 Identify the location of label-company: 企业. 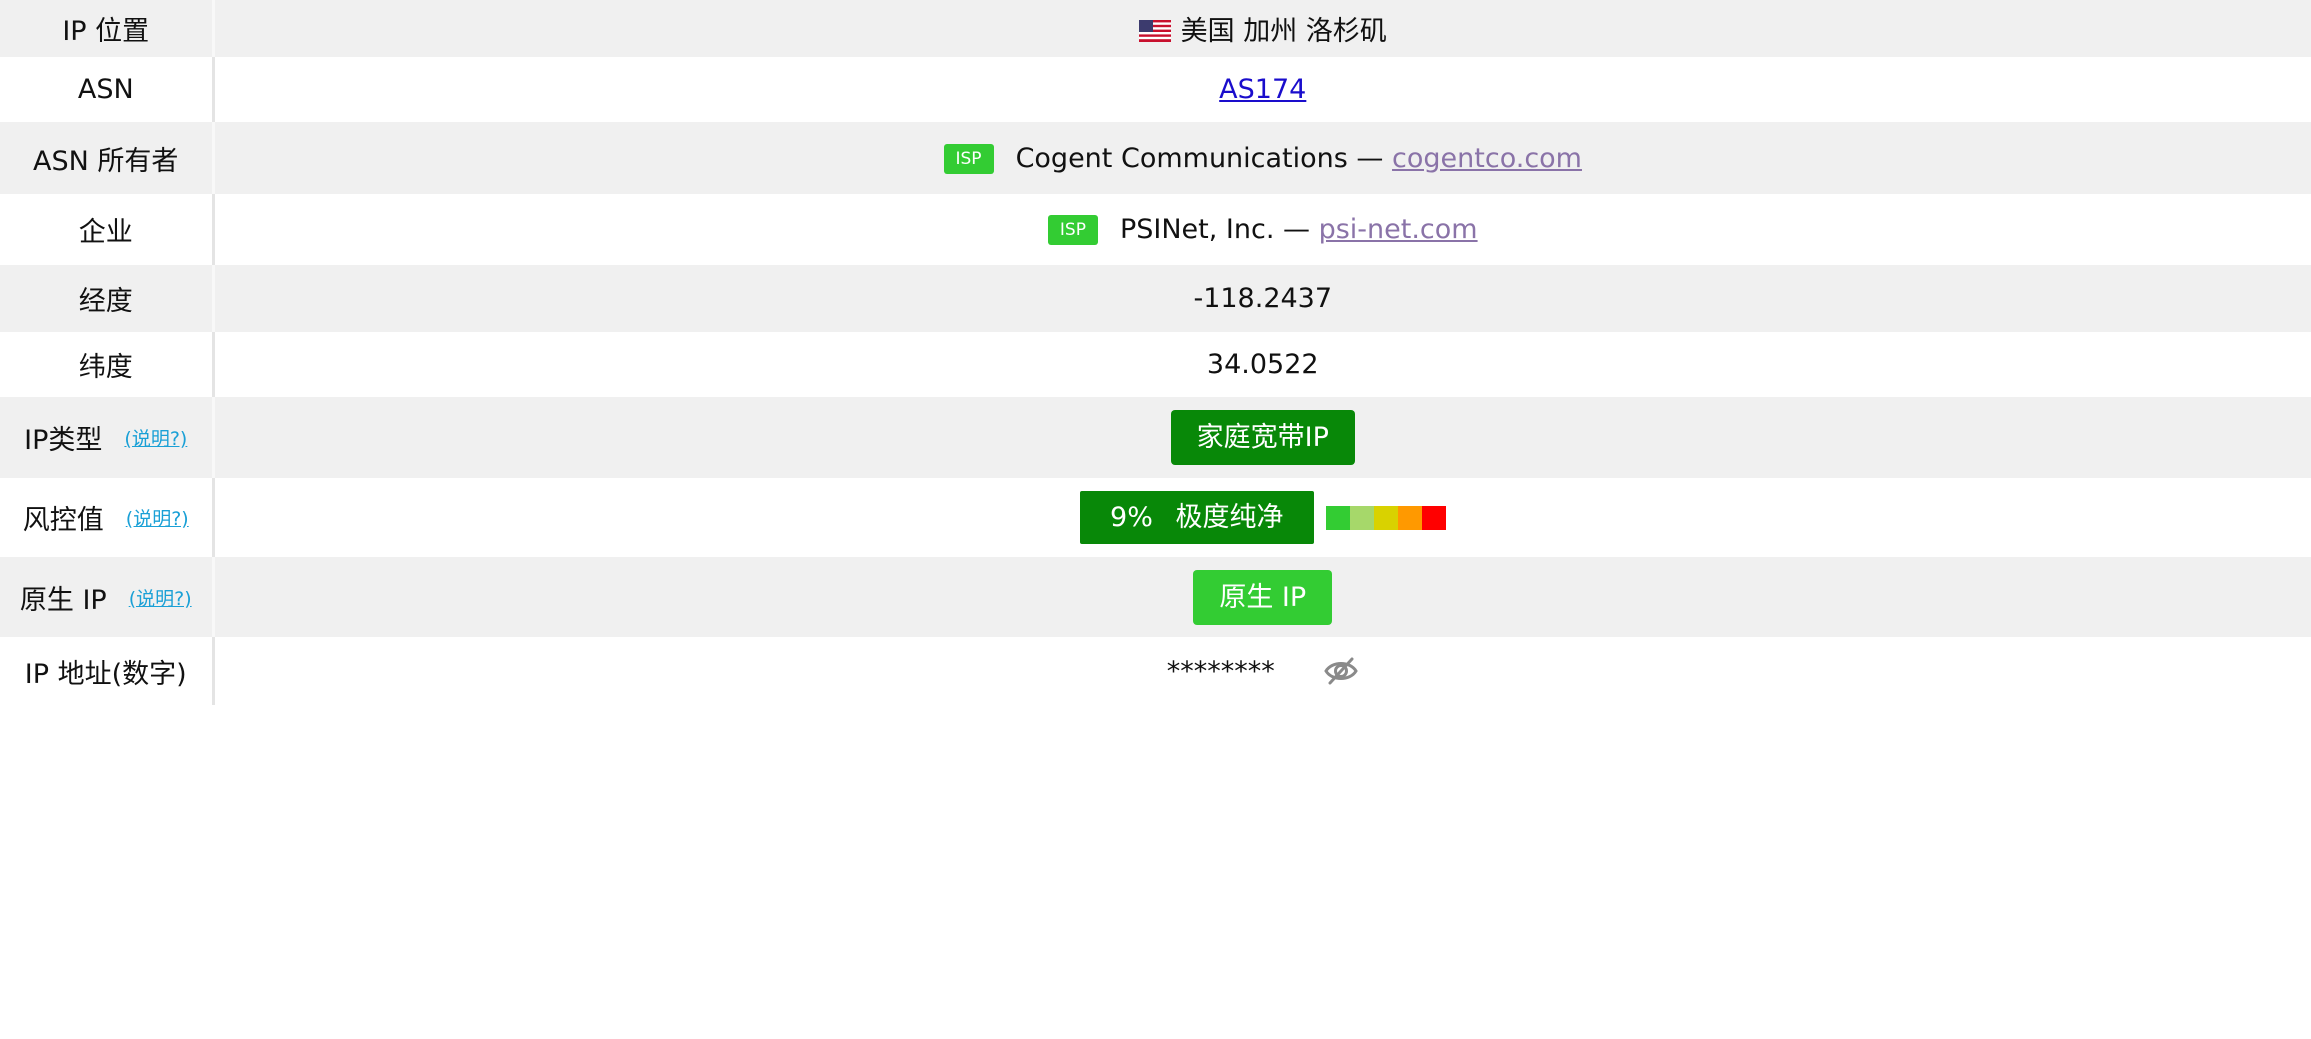
(107, 229).